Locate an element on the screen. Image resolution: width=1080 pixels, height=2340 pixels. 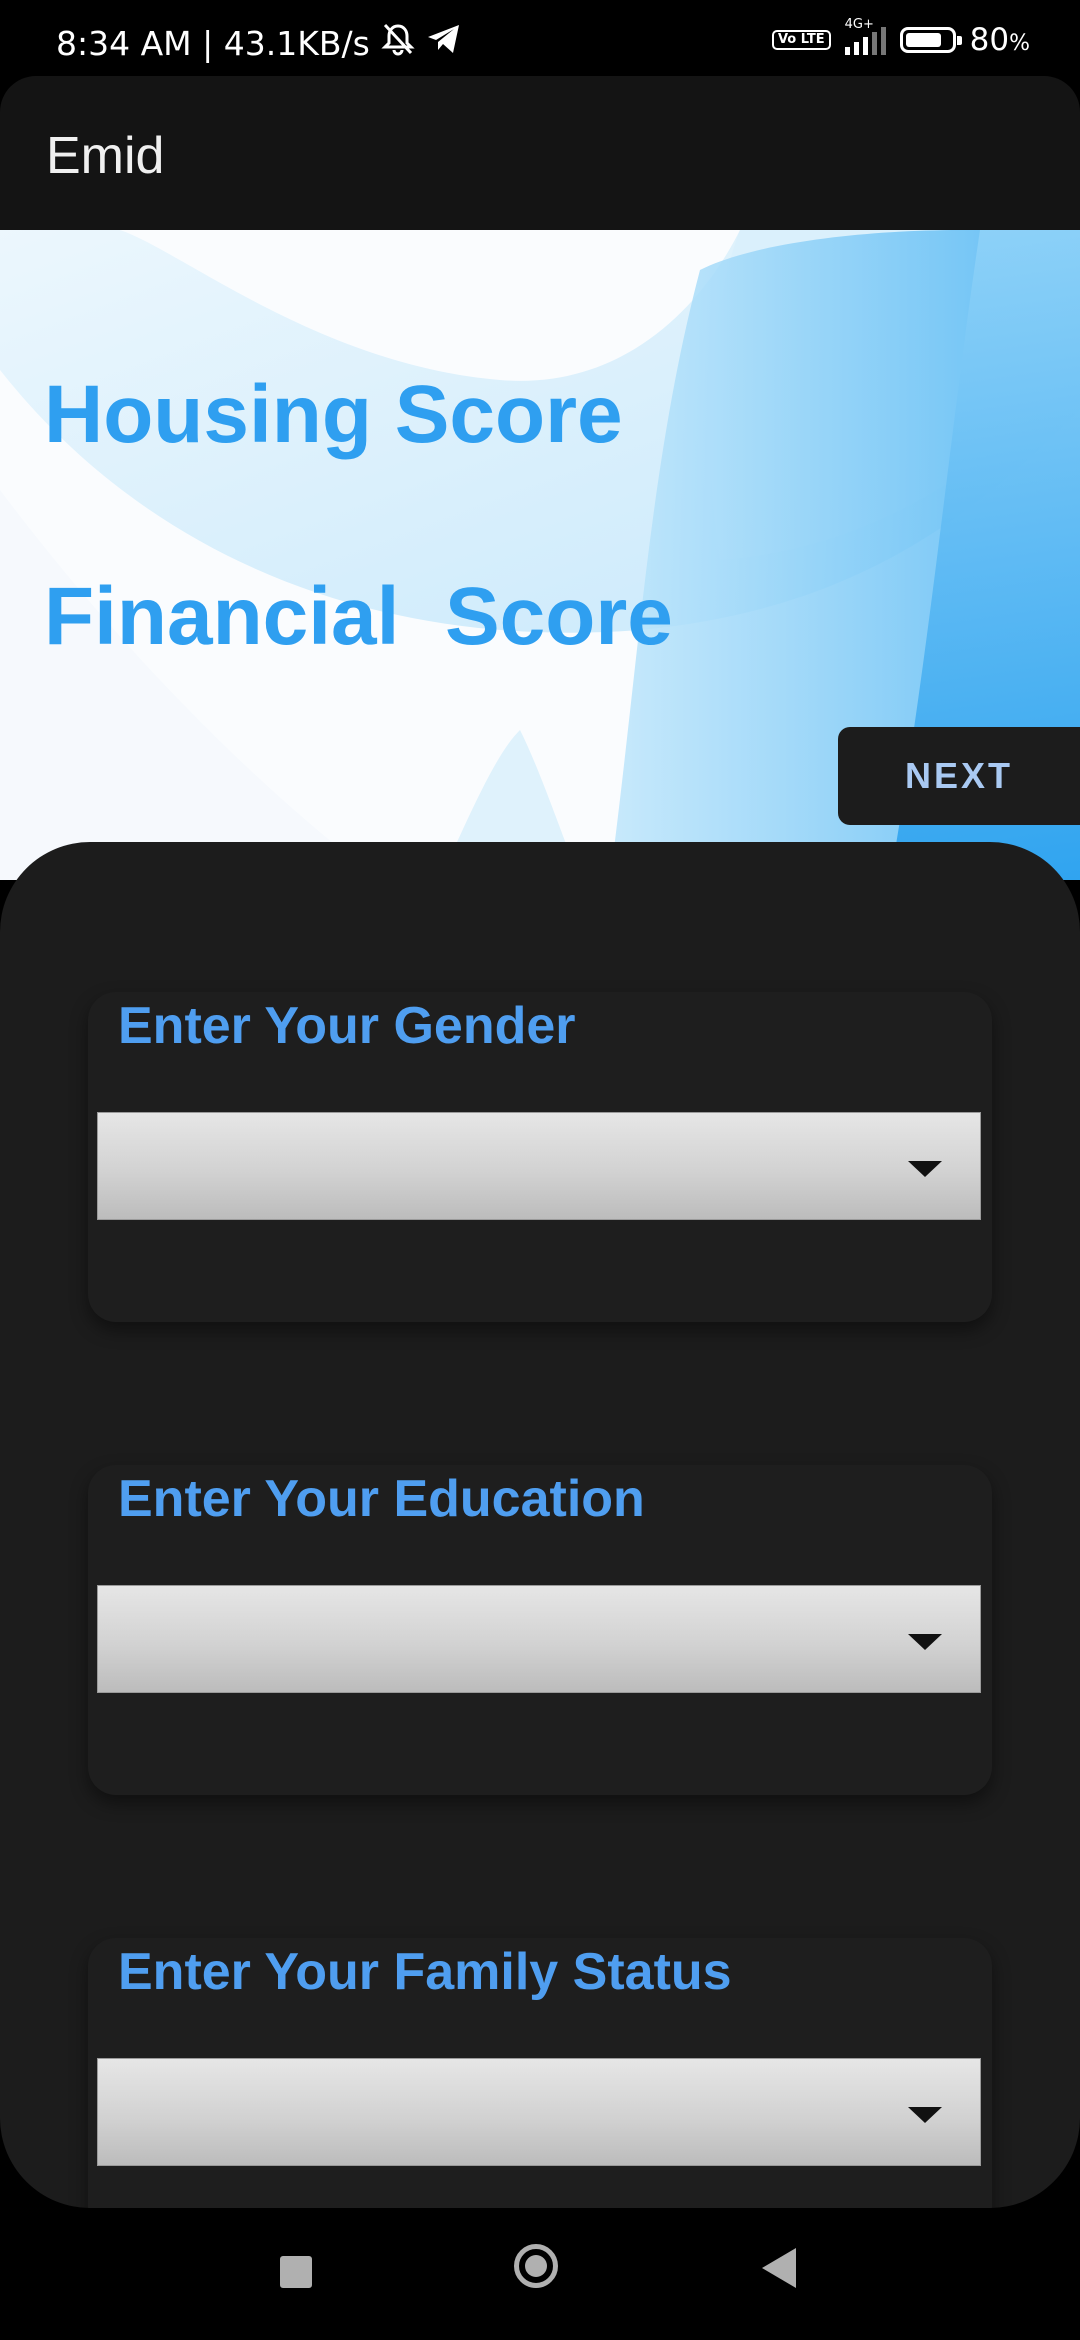
battery-unit: % is located at coordinates (1019, 43).